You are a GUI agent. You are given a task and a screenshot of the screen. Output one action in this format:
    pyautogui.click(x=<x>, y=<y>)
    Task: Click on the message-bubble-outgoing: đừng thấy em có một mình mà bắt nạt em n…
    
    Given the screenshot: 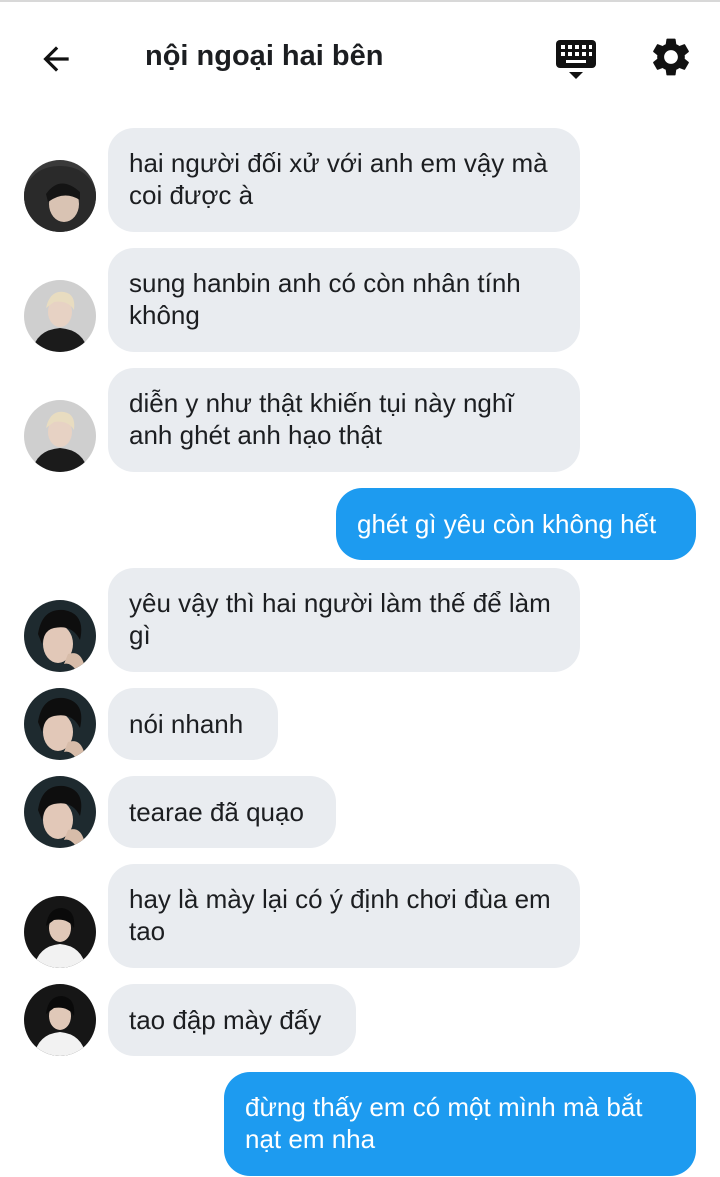 What is the action you would take?
    pyautogui.click(x=460, y=1124)
    